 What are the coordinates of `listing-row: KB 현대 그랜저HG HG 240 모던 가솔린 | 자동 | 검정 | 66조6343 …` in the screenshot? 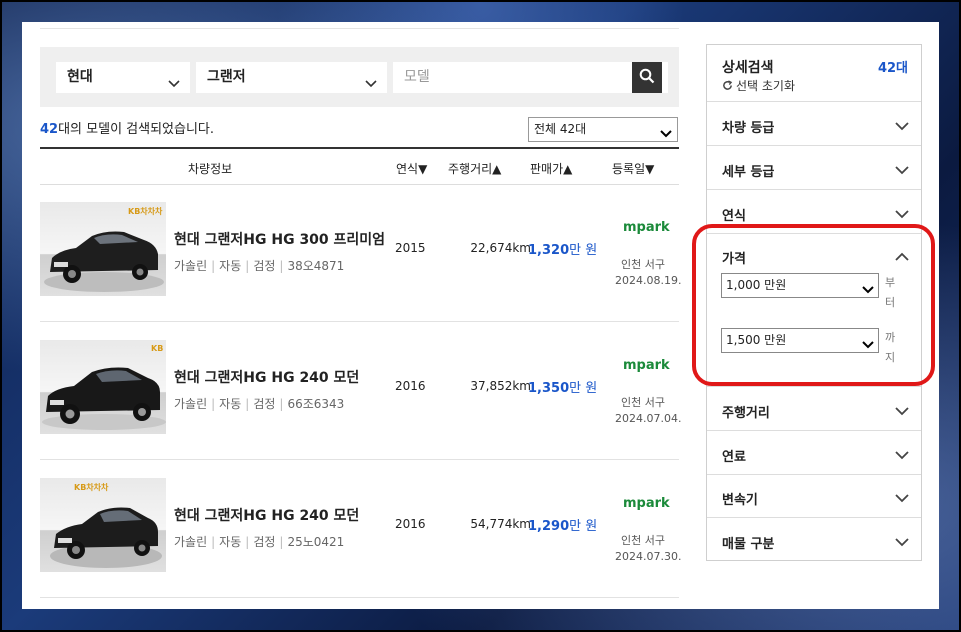 It's located at (361, 391).